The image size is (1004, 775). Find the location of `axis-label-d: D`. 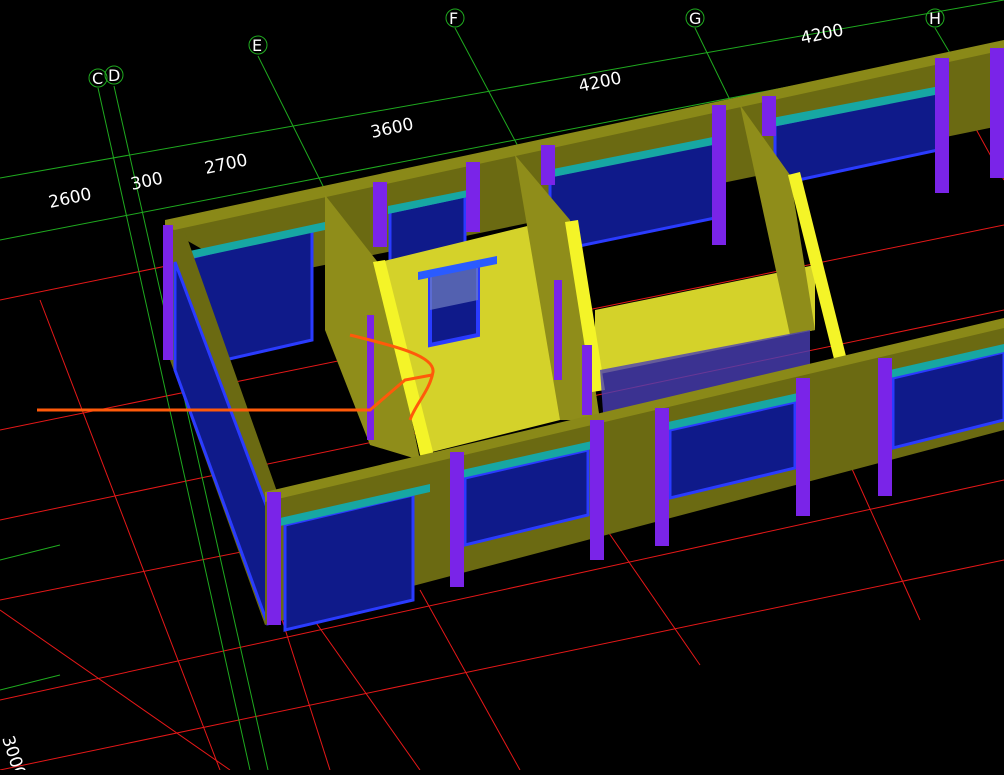

axis-label-d: D is located at coordinates (114, 75).